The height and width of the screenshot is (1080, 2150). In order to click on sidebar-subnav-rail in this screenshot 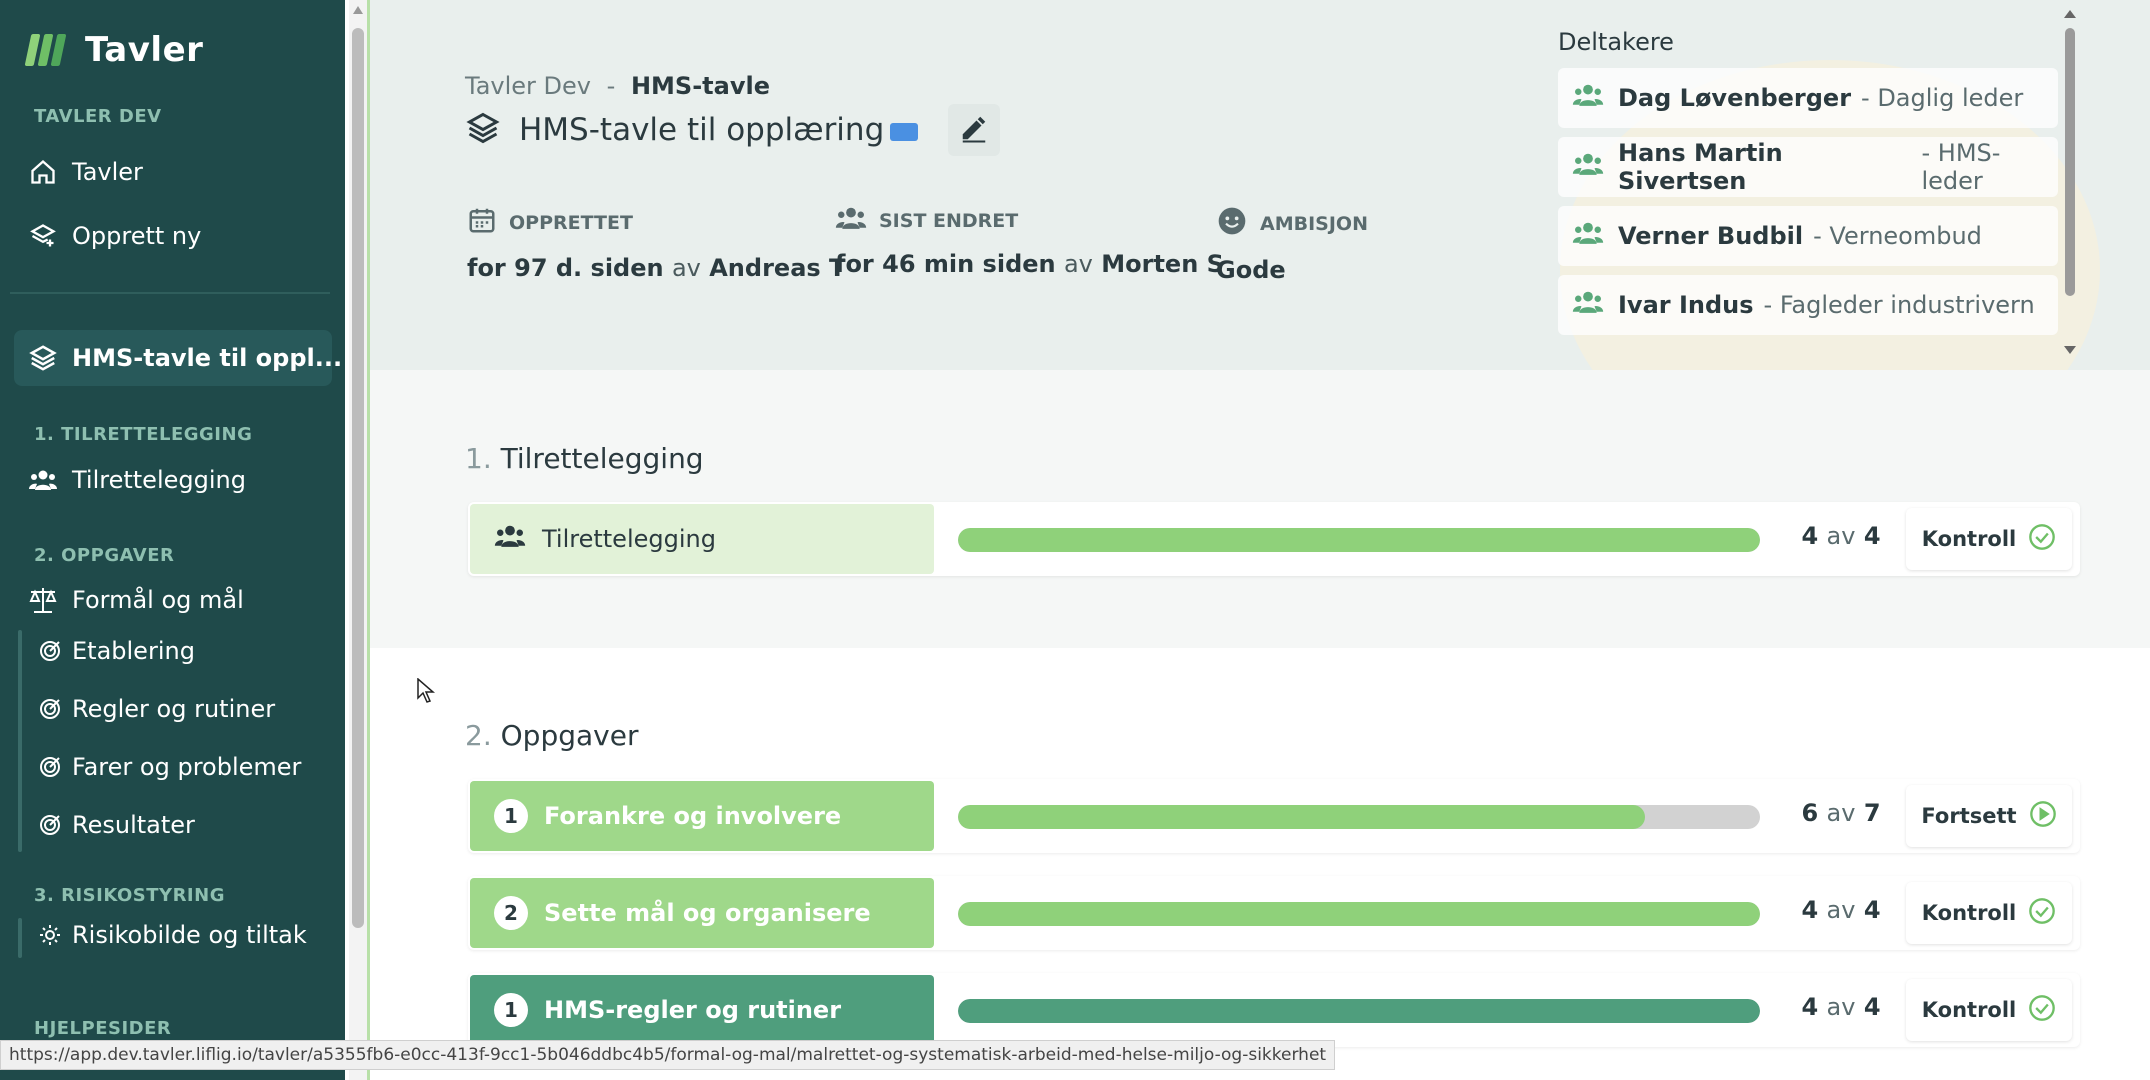, I will do `click(20, 938)`.